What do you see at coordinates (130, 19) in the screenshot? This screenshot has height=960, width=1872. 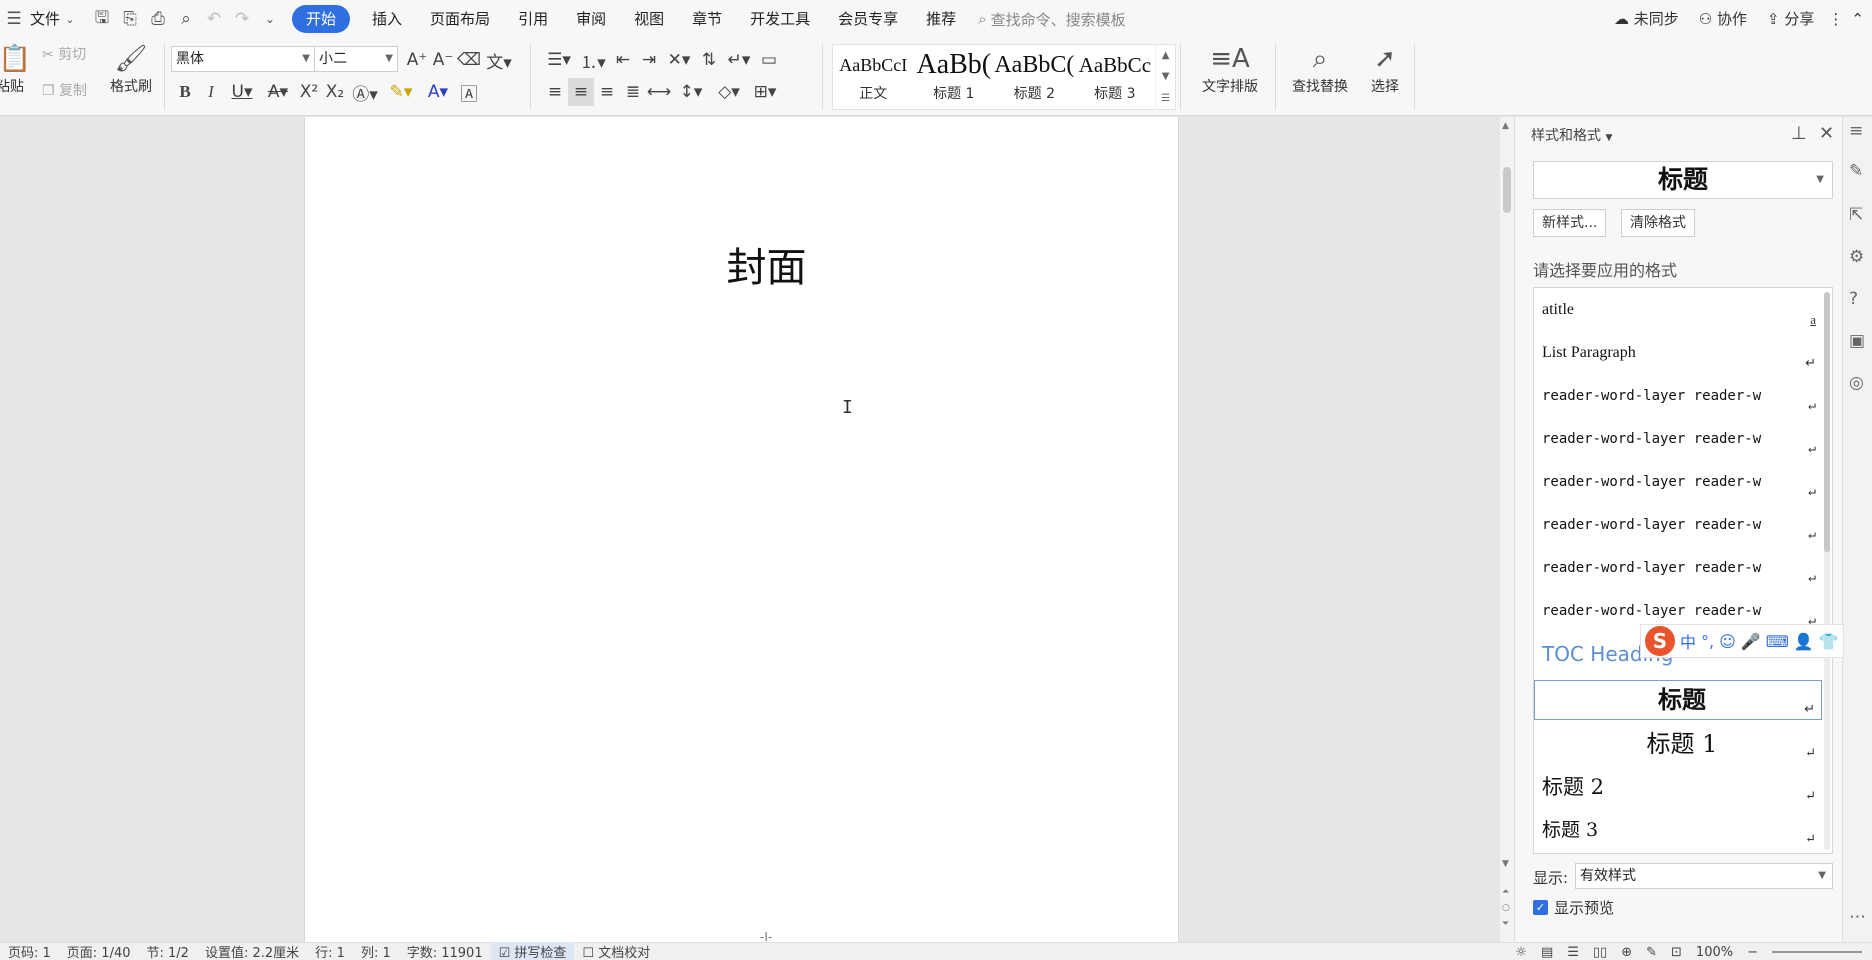 I see `export-pdf-icon: ⎘` at bounding box center [130, 19].